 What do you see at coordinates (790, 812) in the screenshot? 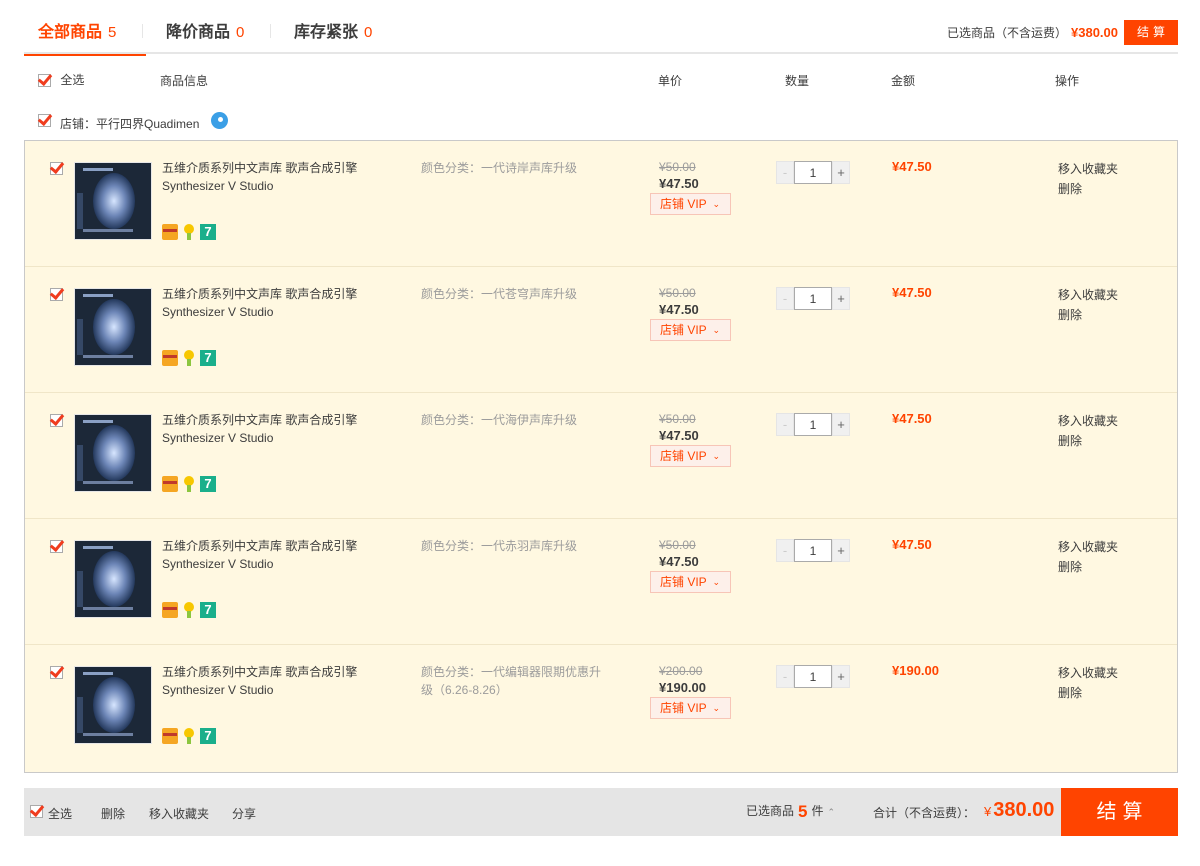
I see `selected-count-summary: 已选商品 5 件 ⌃` at bounding box center [790, 812].